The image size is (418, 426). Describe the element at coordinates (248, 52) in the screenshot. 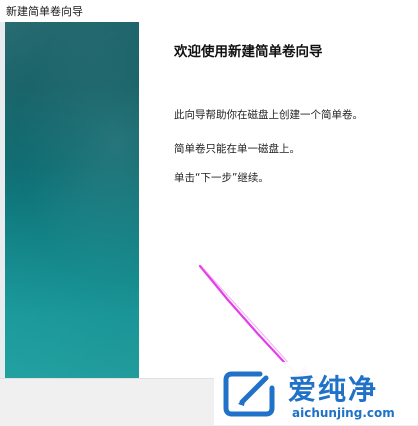

I see `wizard-heading: 欢迎使用新建简单卷向导` at that location.